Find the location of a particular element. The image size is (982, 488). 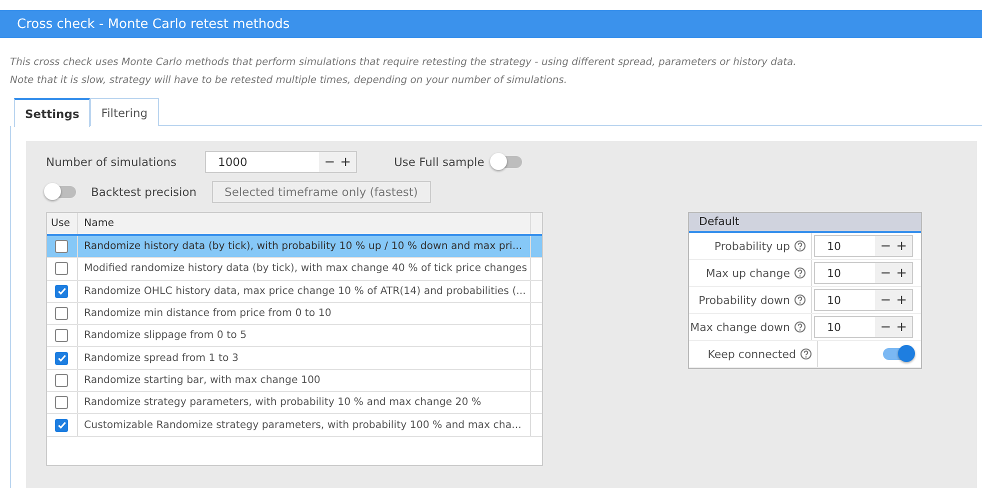

tab: Settings is located at coordinates (52, 112).